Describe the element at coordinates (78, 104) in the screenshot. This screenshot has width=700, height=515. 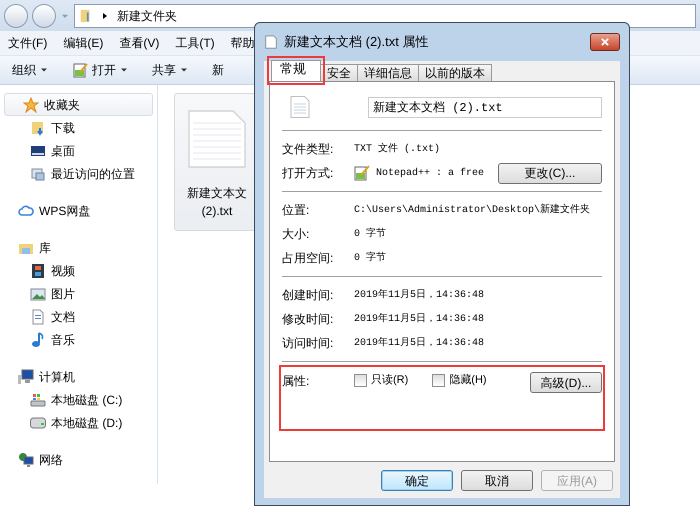
I see `sidebar-item: 收藏夹` at that location.